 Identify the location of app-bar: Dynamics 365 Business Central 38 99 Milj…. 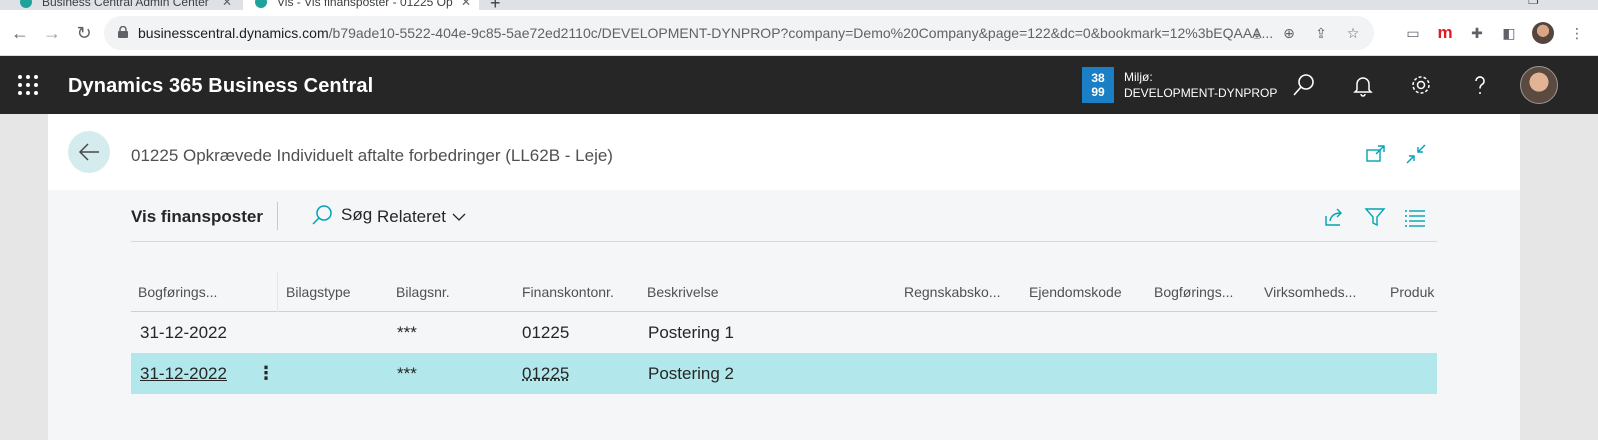
(799, 85).